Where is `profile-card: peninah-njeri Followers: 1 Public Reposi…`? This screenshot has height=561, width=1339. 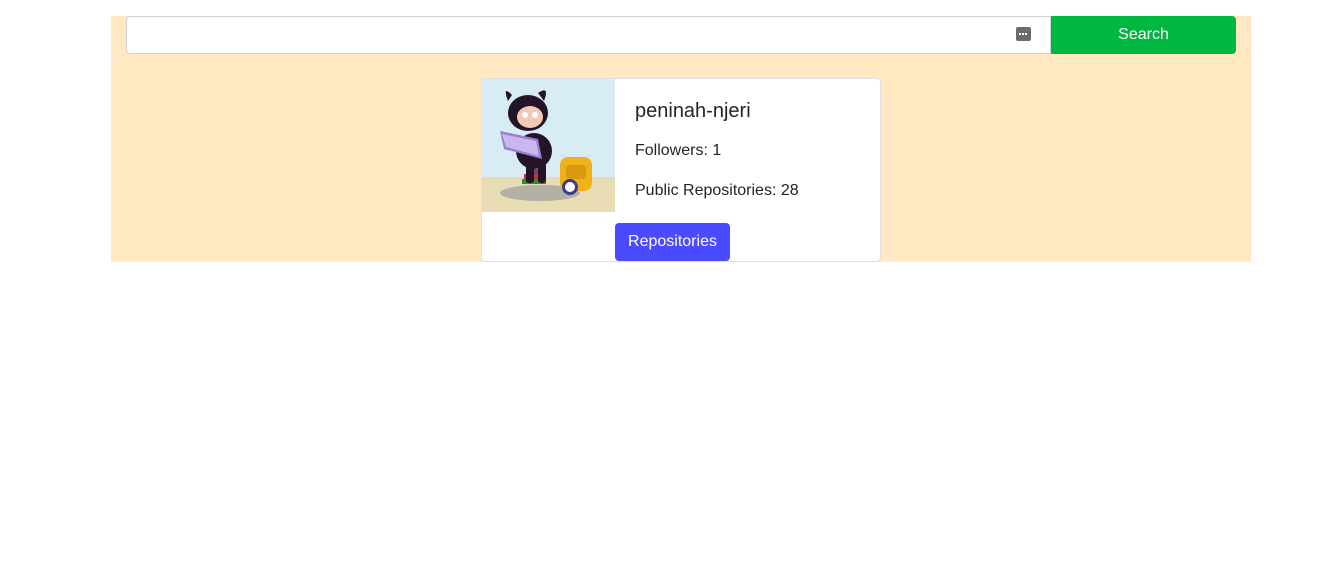 profile-card: peninah-njeri Followers: 1 Public Reposi… is located at coordinates (681, 170).